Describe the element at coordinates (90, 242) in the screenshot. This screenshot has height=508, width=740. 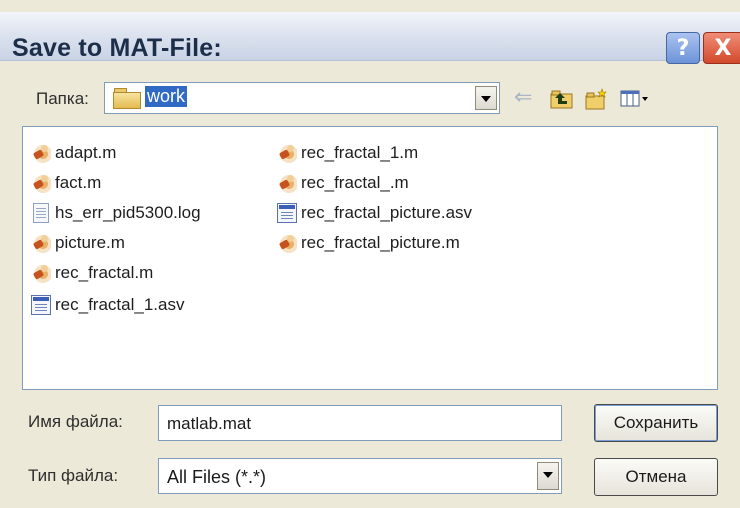
I see `file-name: picture.m` at that location.